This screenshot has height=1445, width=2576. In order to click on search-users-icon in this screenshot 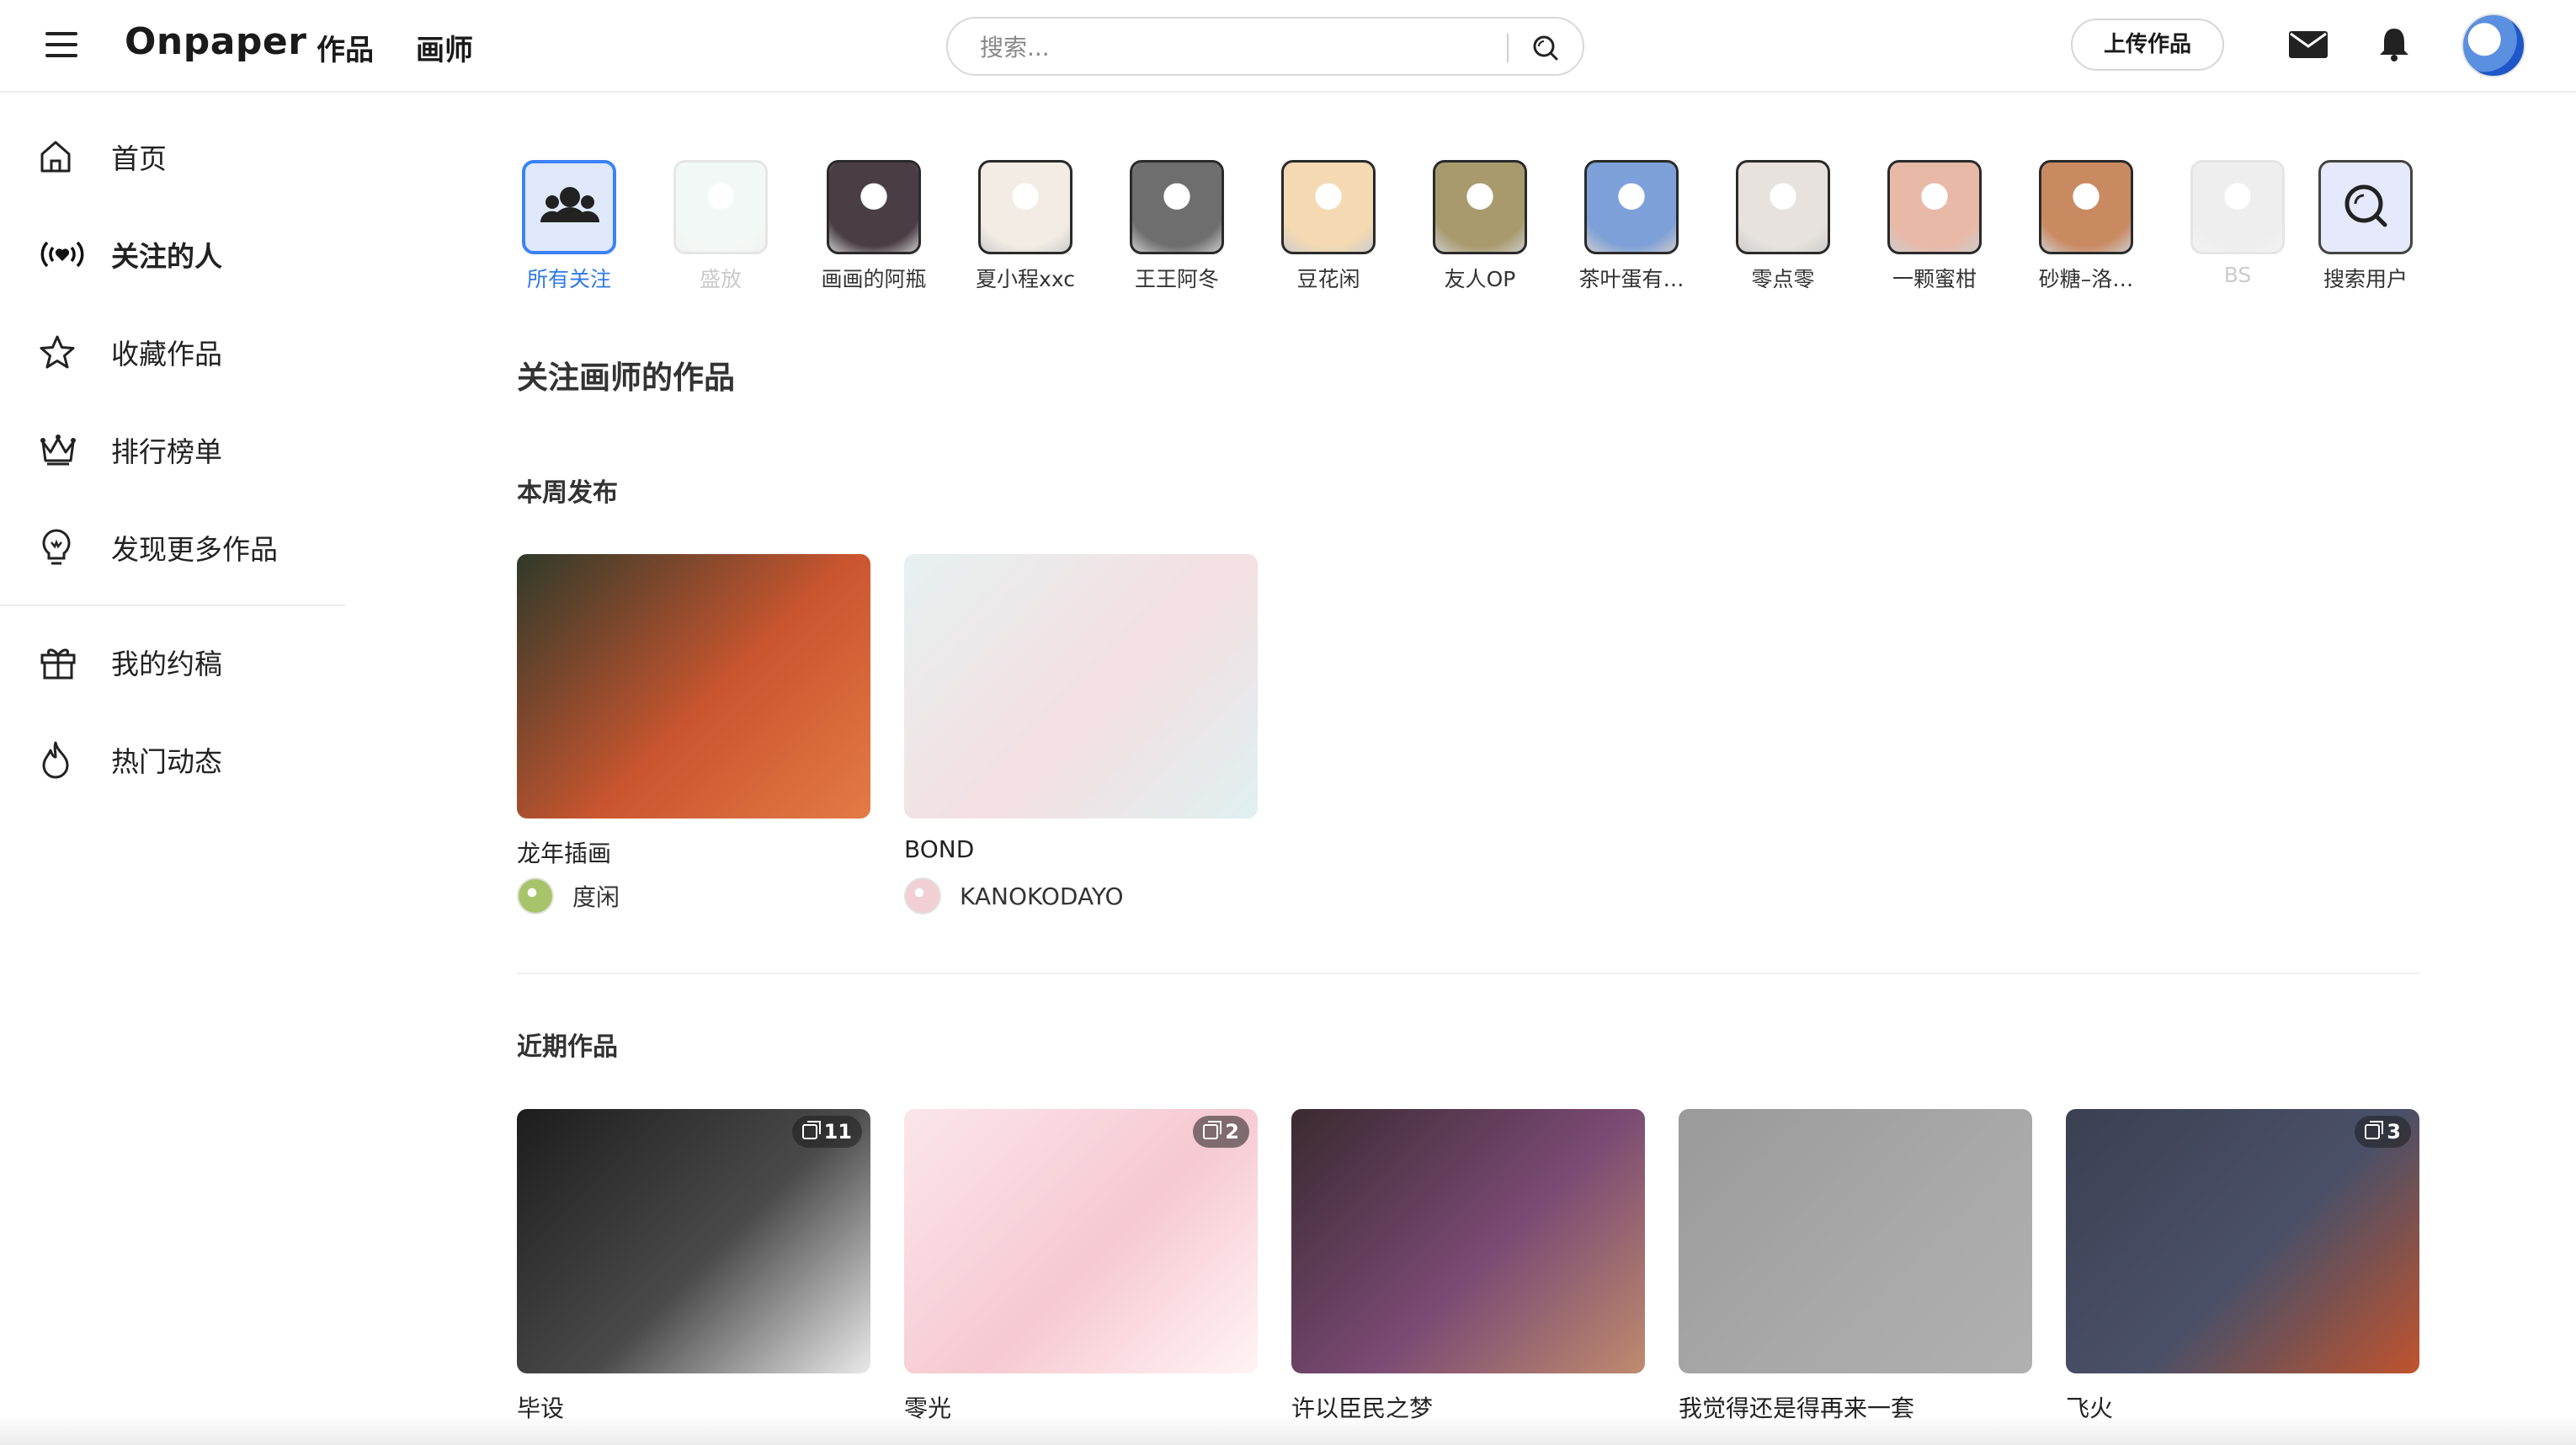, I will do `click(2366, 207)`.